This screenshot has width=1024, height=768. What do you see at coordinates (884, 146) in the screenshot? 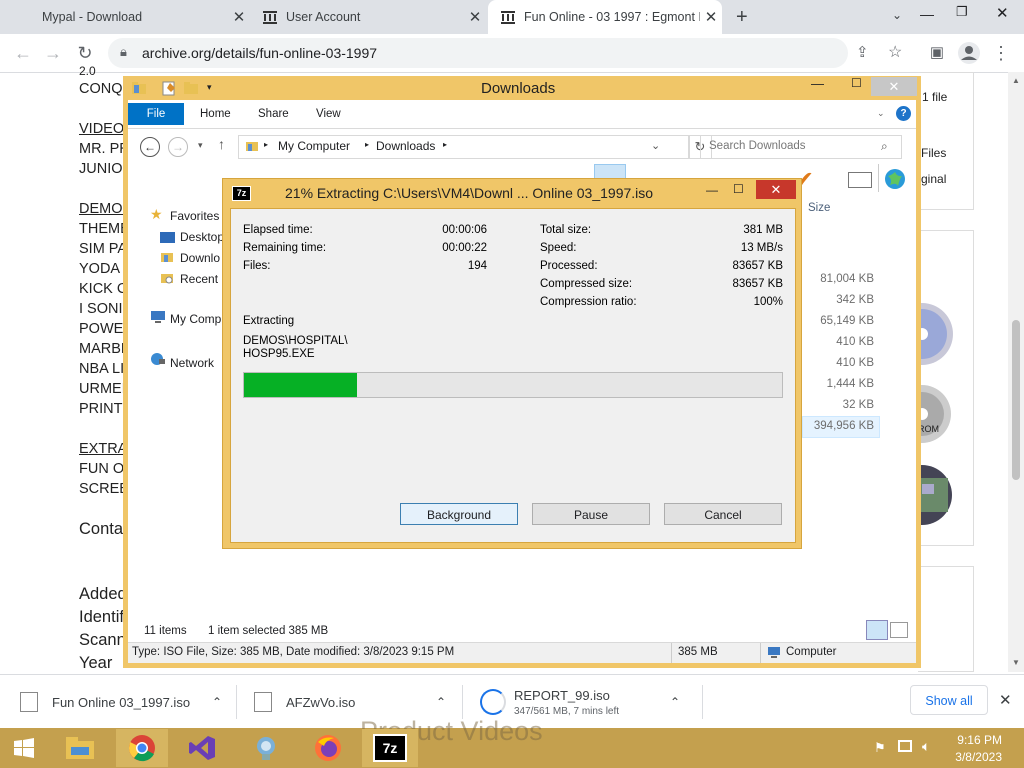
I see `search-icon: ⌕` at bounding box center [884, 146].